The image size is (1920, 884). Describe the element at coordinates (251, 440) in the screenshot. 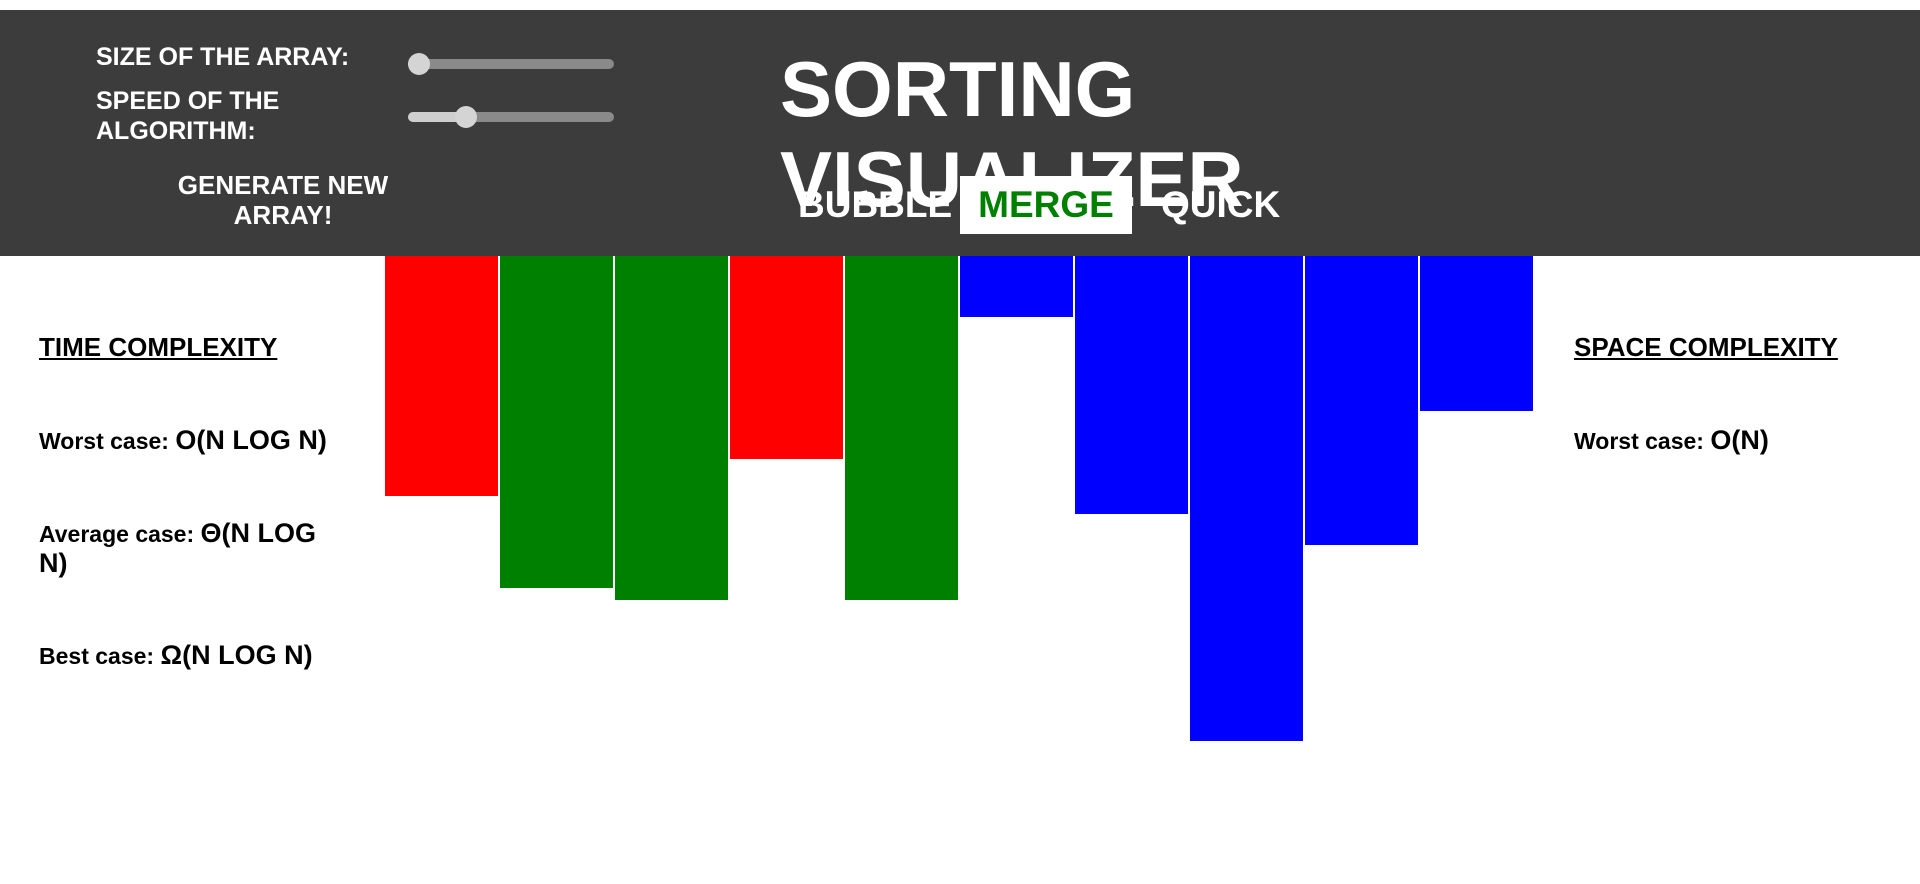

I see `time-worst-value: O(N LOG N)` at that location.